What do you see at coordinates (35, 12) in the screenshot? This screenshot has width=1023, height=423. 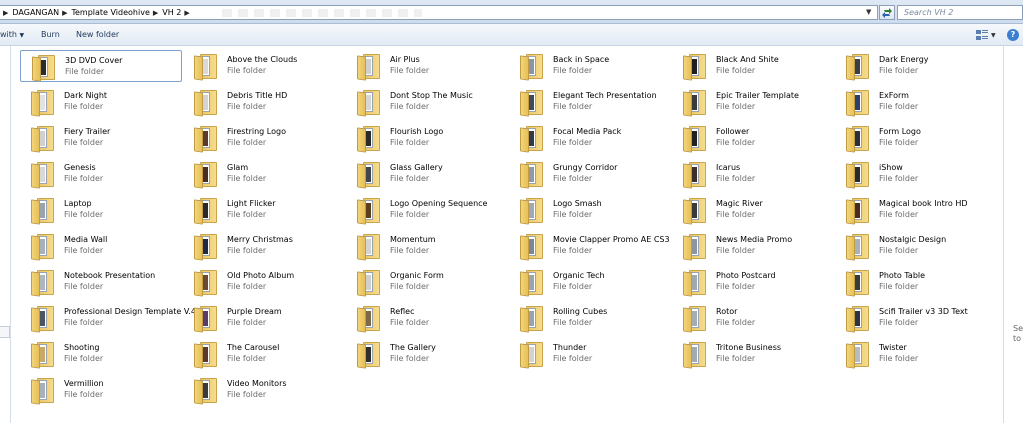 I see `breadcrumb-label: DAGANGAN` at bounding box center [35, 12].